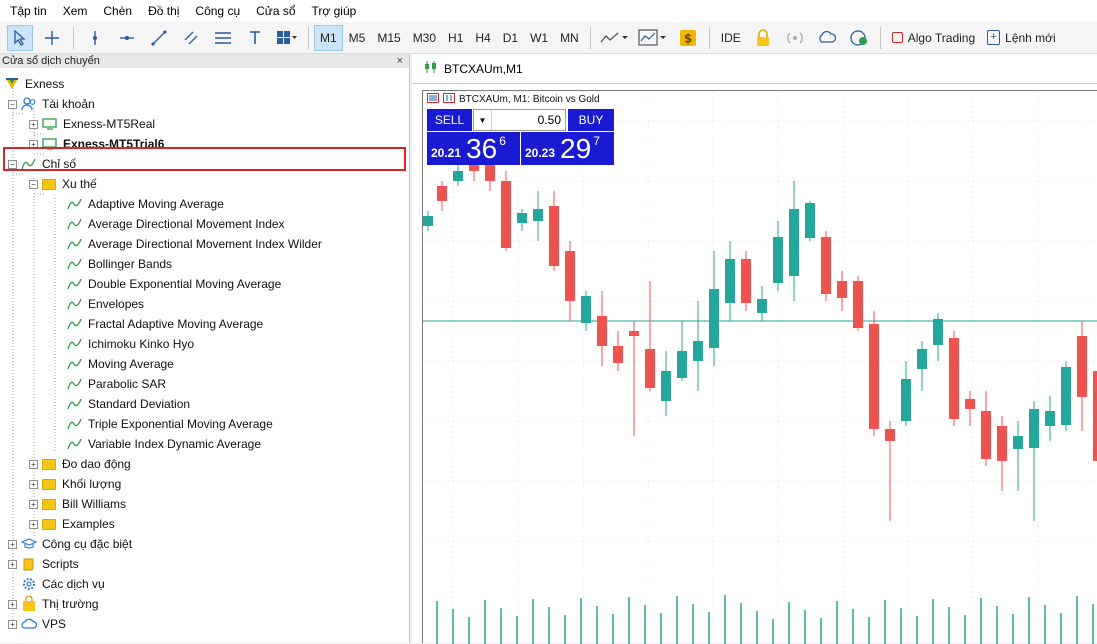 The width and height of the screenshot is (1097, 644). I want to click on lot-decrease-icon: ▼, so click(483, 120).